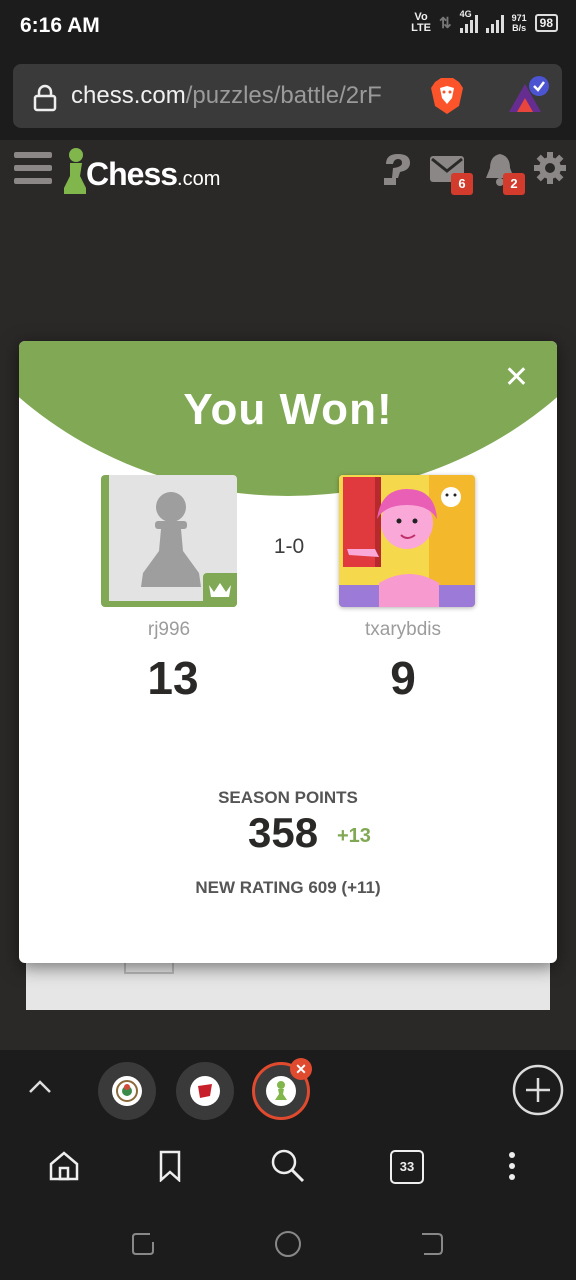 The height and width of the screenshot is (1280, 576). What do you see at coordinates (468, 21) in the screenshot?
I see `signal-4g: 4G` at bounding box center [468, 21].